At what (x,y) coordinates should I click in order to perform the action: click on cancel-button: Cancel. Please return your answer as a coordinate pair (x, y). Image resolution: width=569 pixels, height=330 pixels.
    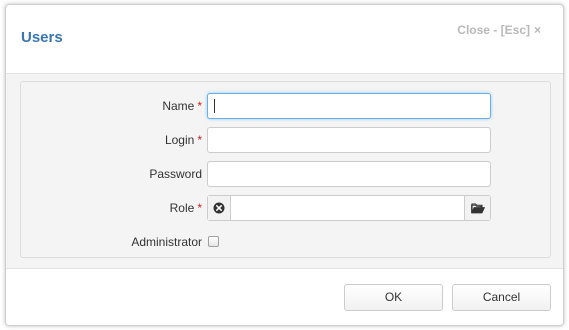
    Looking at the image, I should click on (501, 297).